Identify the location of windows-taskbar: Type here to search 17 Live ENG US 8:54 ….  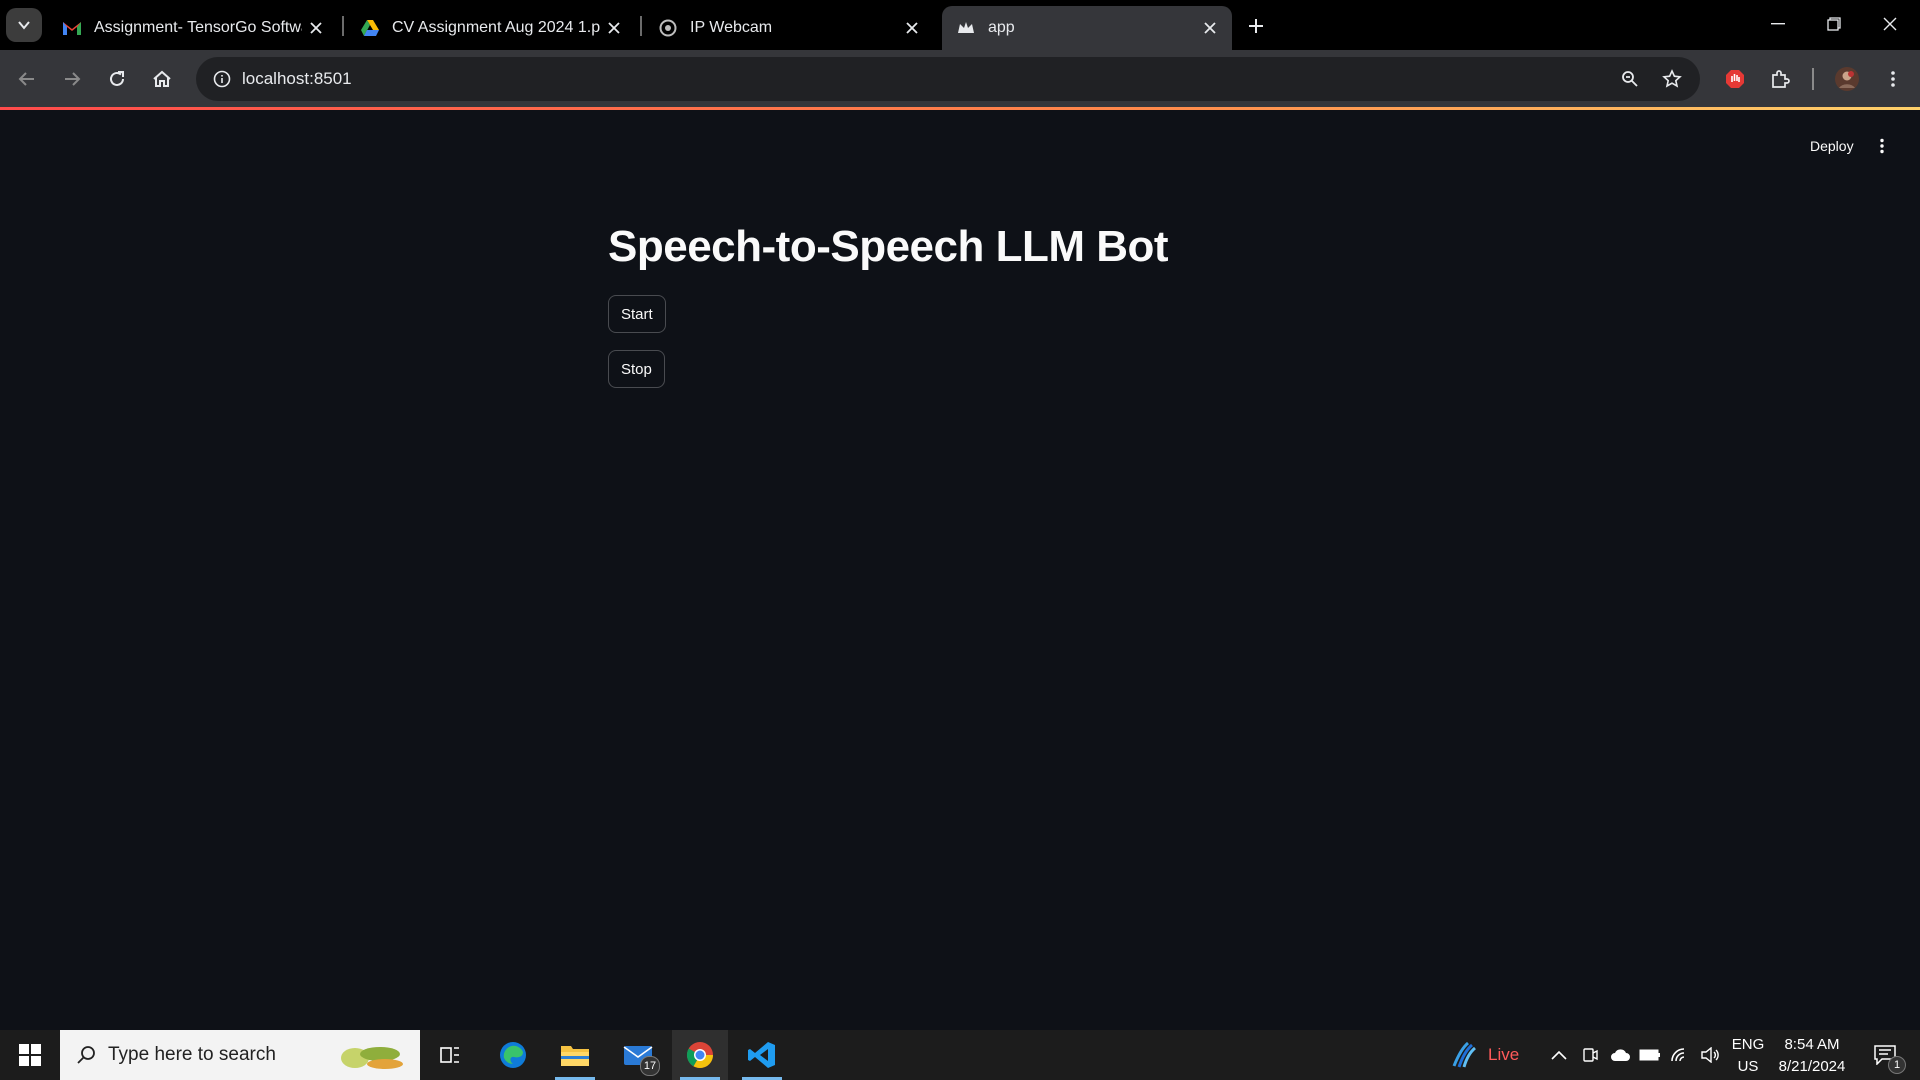
(960, 1055).